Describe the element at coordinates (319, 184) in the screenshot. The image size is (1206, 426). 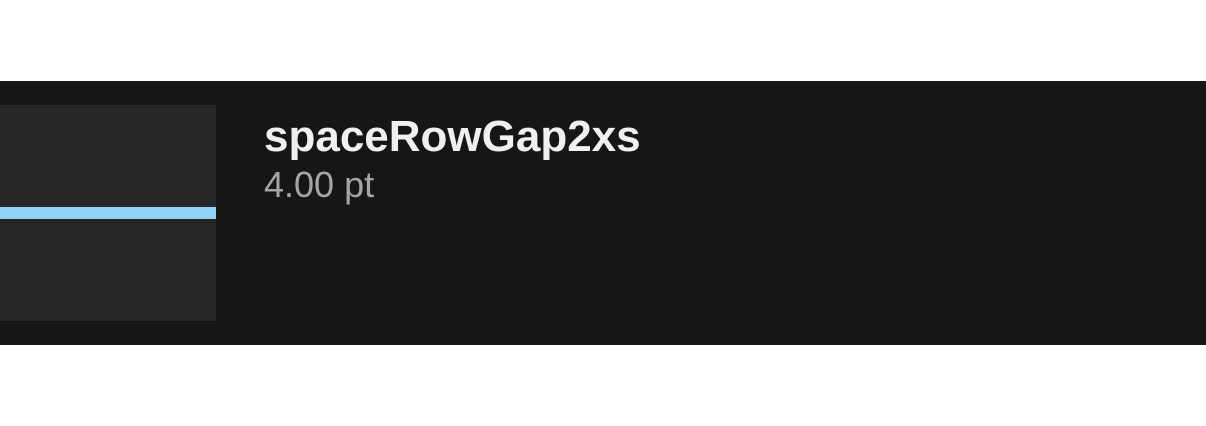
I see `token-value: 4.00 pt` at that location.